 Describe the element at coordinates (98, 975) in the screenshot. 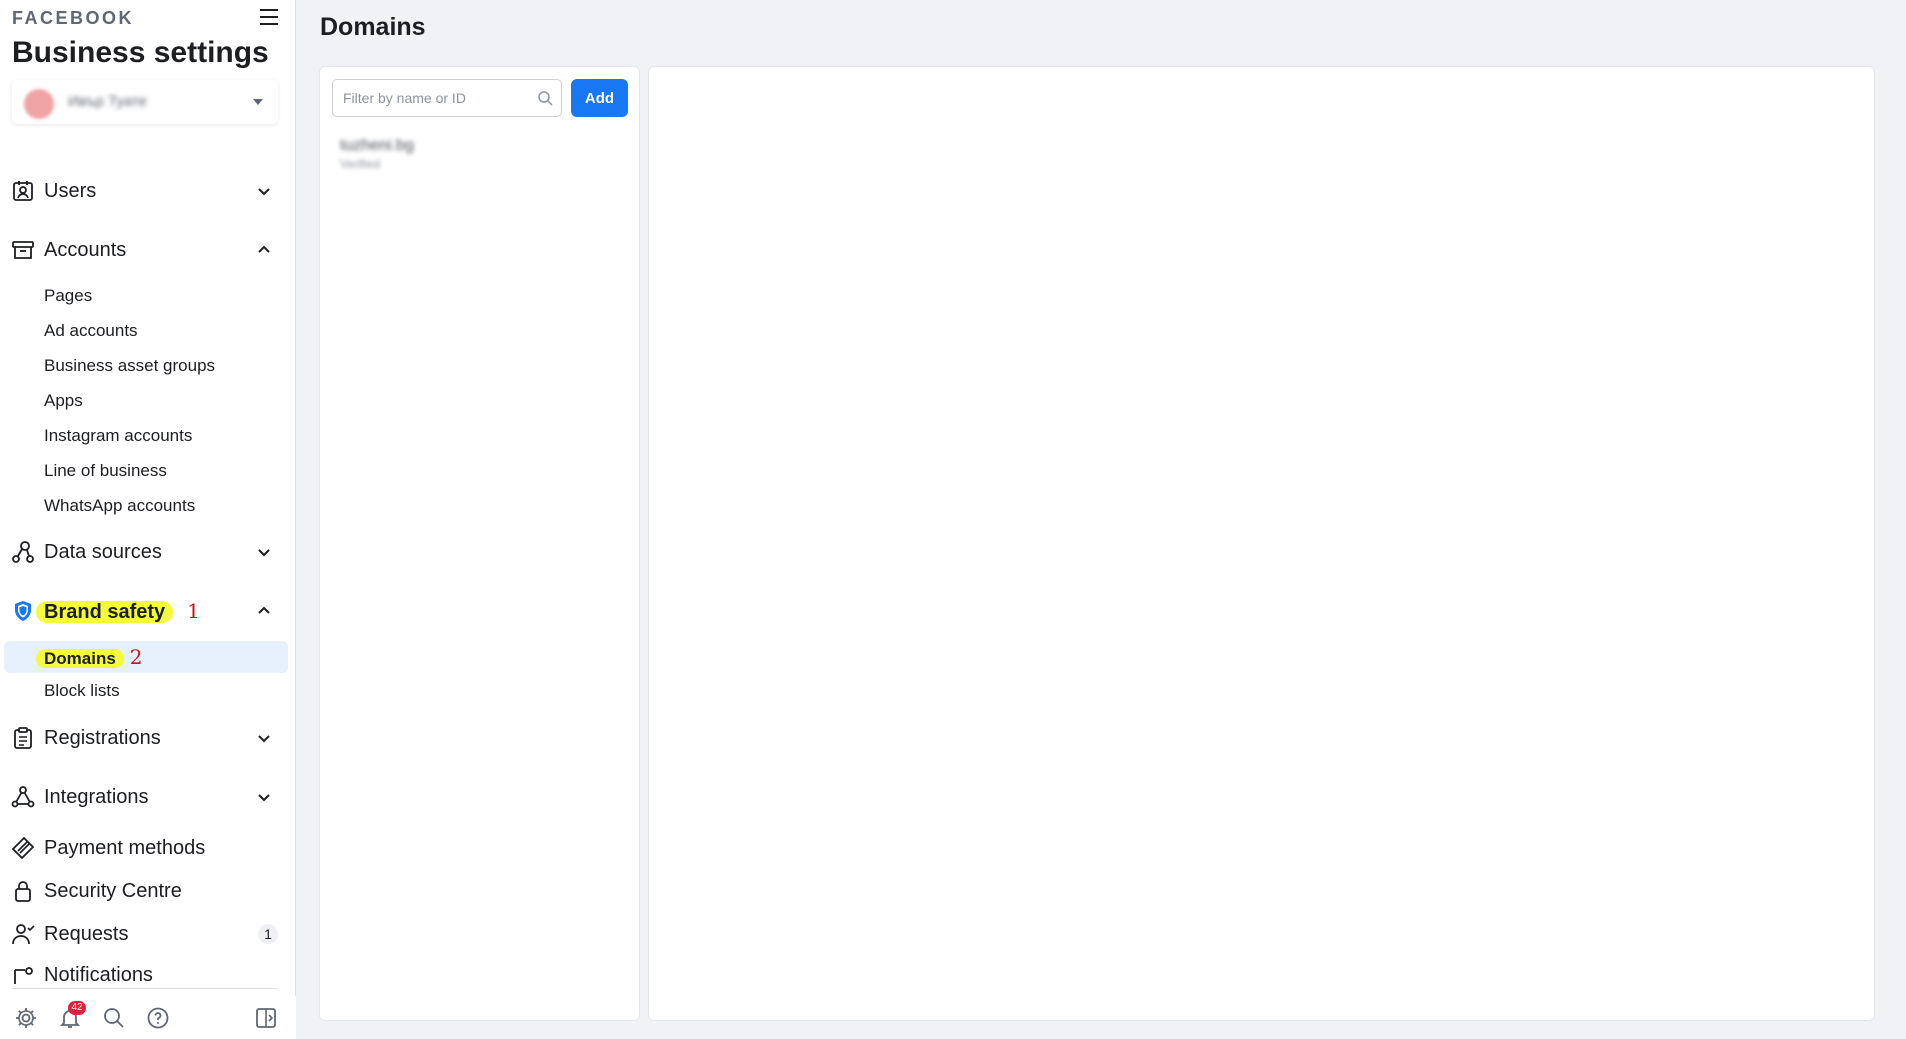

I see `sidebar-label-notifications: Notifications` at that location.